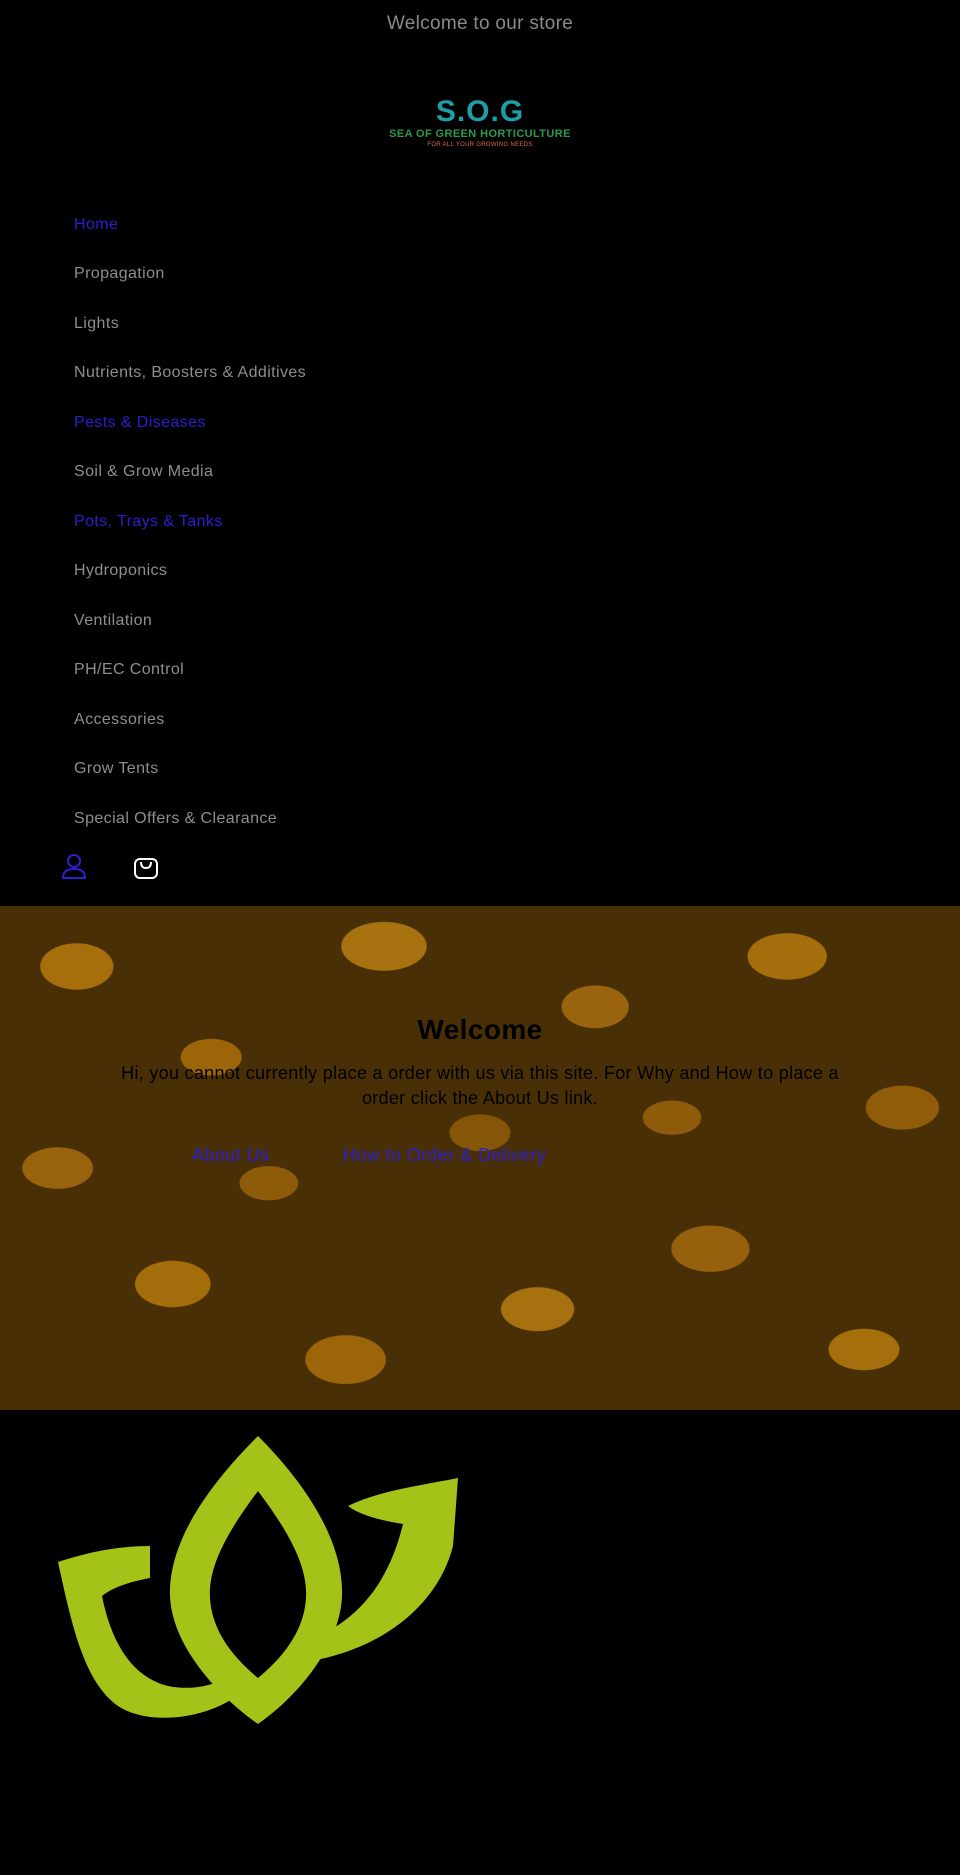 Image resolution: width=960 pixels, height=1875 pixels. I want to click on order-delivery-button: How to Order & Delivery, so click(444, 1155).